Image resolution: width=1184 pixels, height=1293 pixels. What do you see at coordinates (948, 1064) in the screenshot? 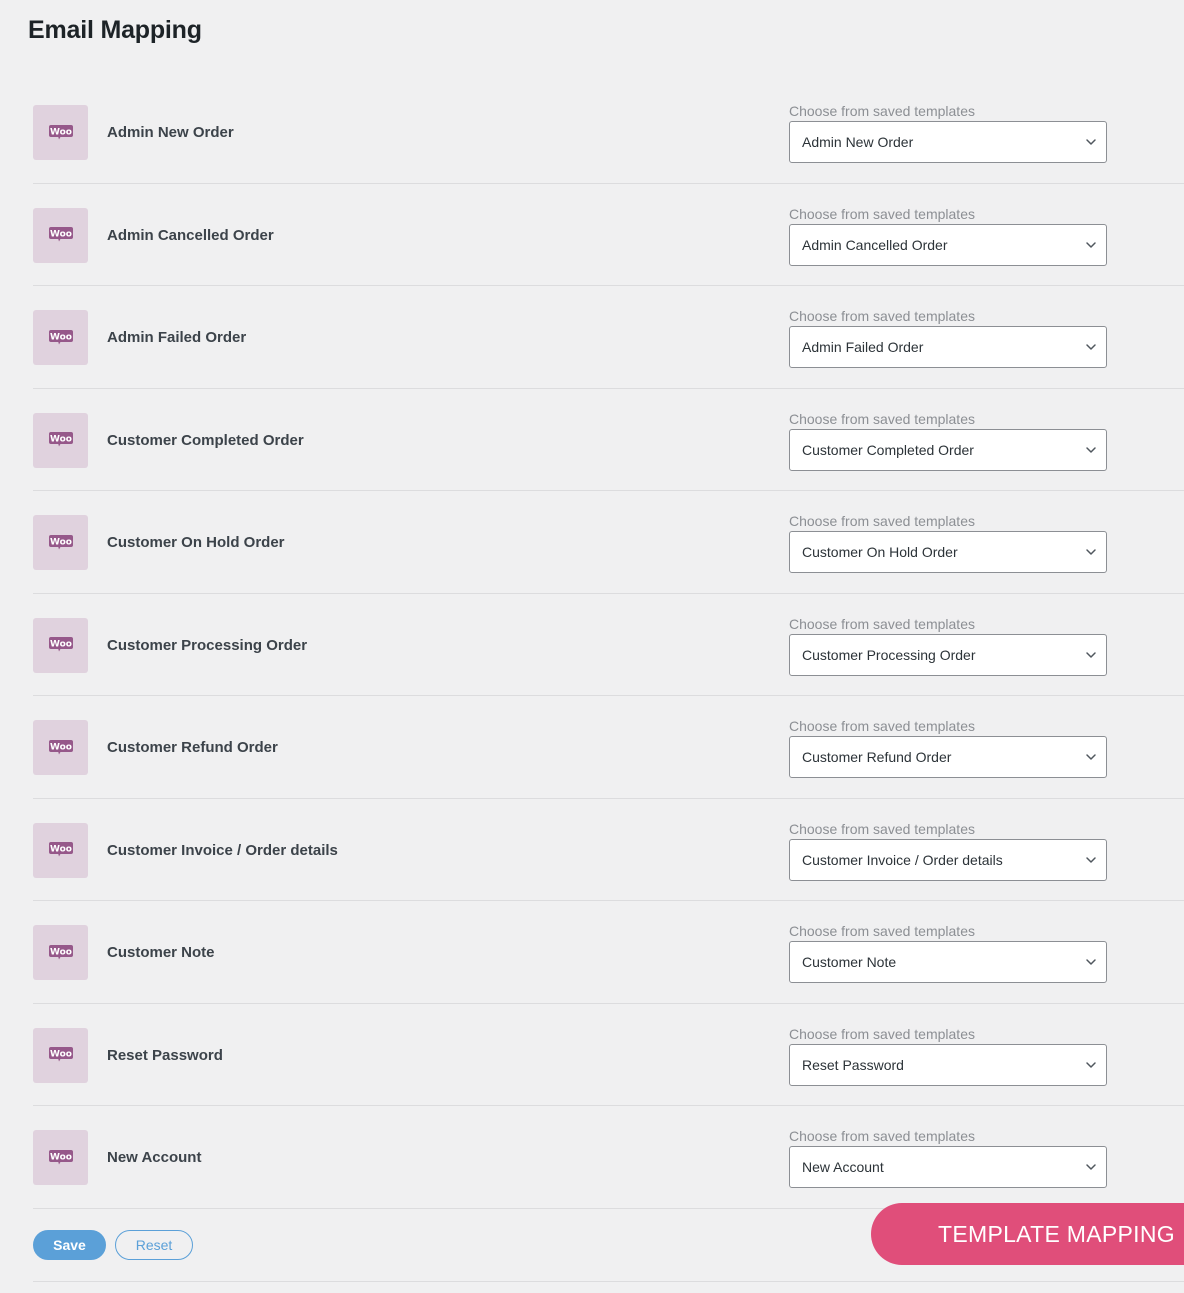
I see `template-select: Reset Password` at bounding box center [948, 1064].